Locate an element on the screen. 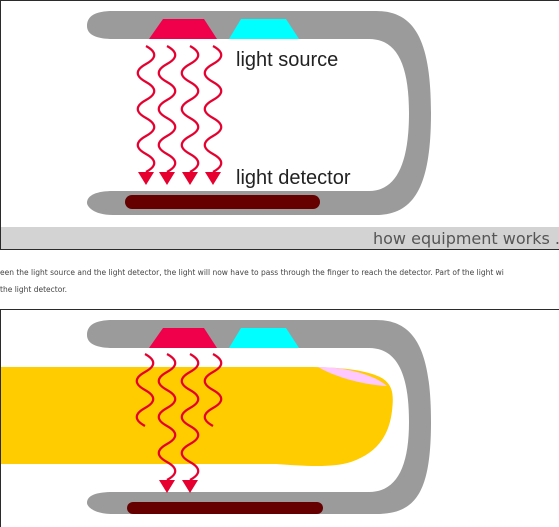 The height and width of the screenshot is (527, 559). finger is located at coordinates (197, 416).